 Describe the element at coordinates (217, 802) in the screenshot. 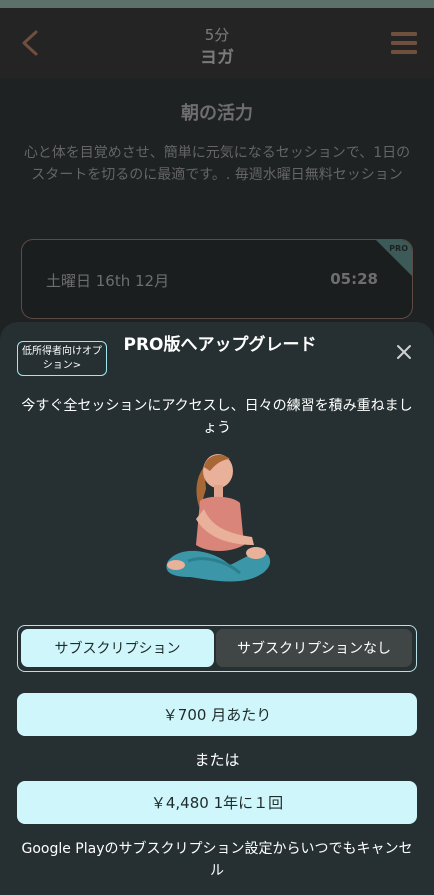

I see `yearly-price-button: ￥4,480 1年に１回` at that location.